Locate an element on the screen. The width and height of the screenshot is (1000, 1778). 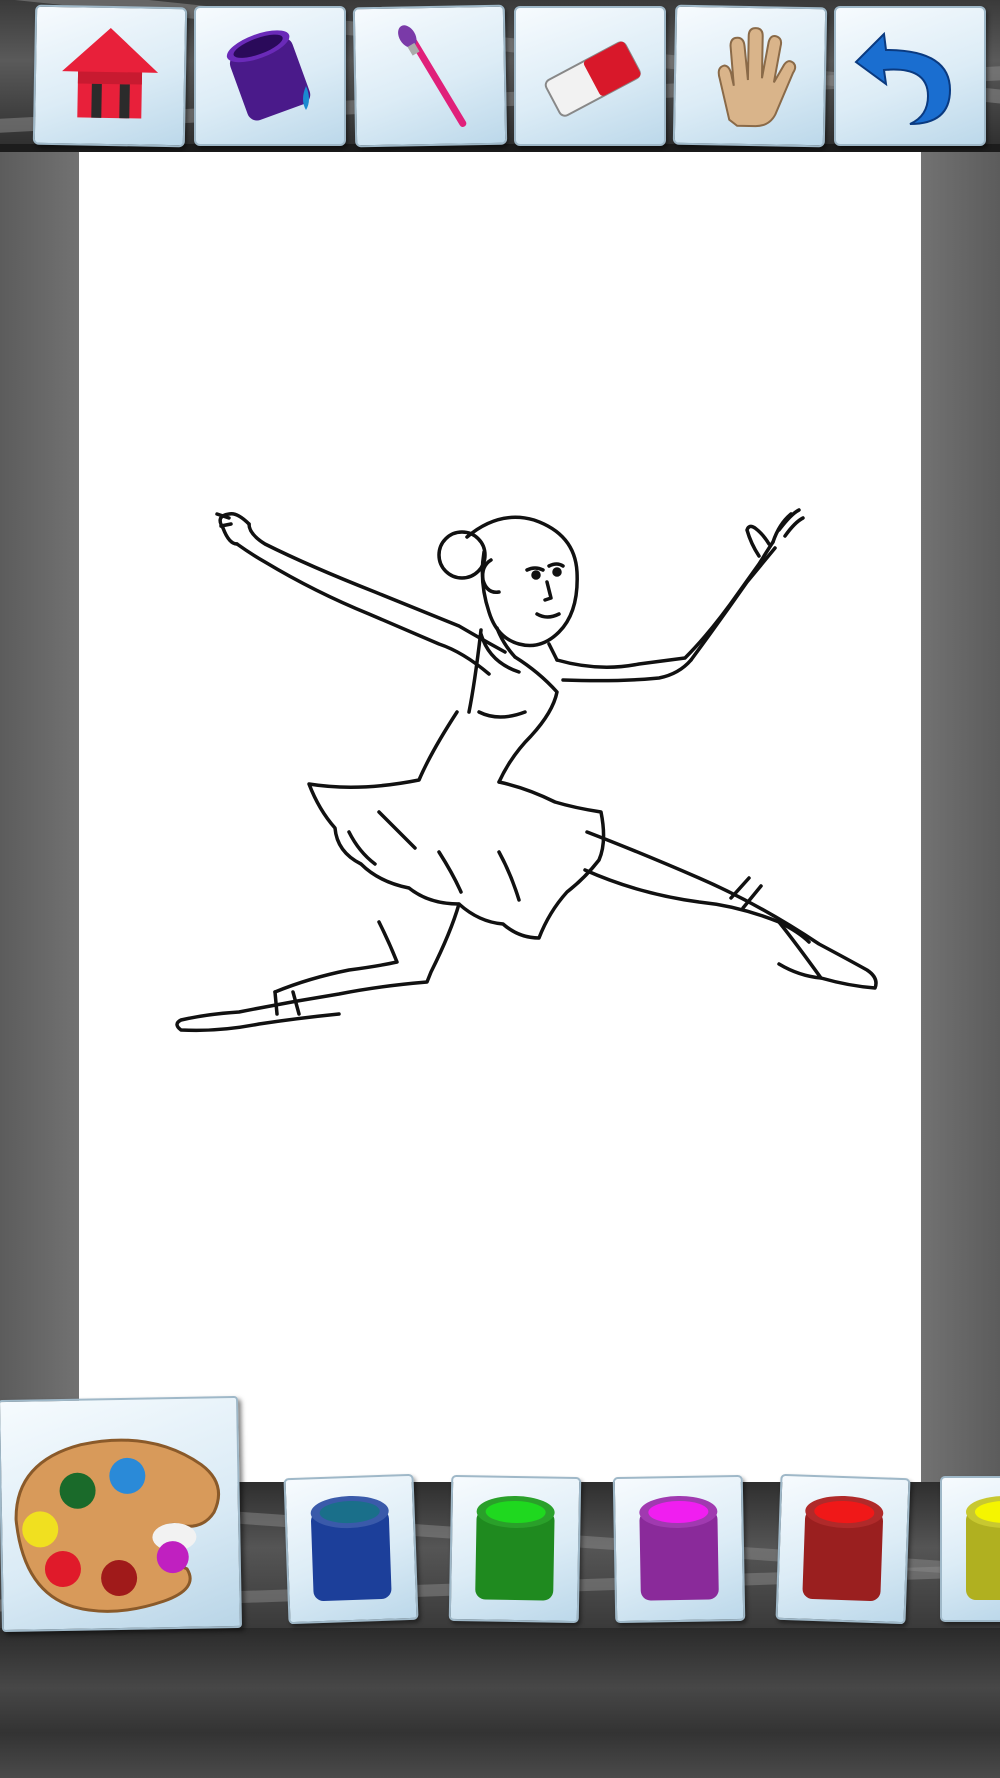
brush-button is located at coordinates (430, 76).